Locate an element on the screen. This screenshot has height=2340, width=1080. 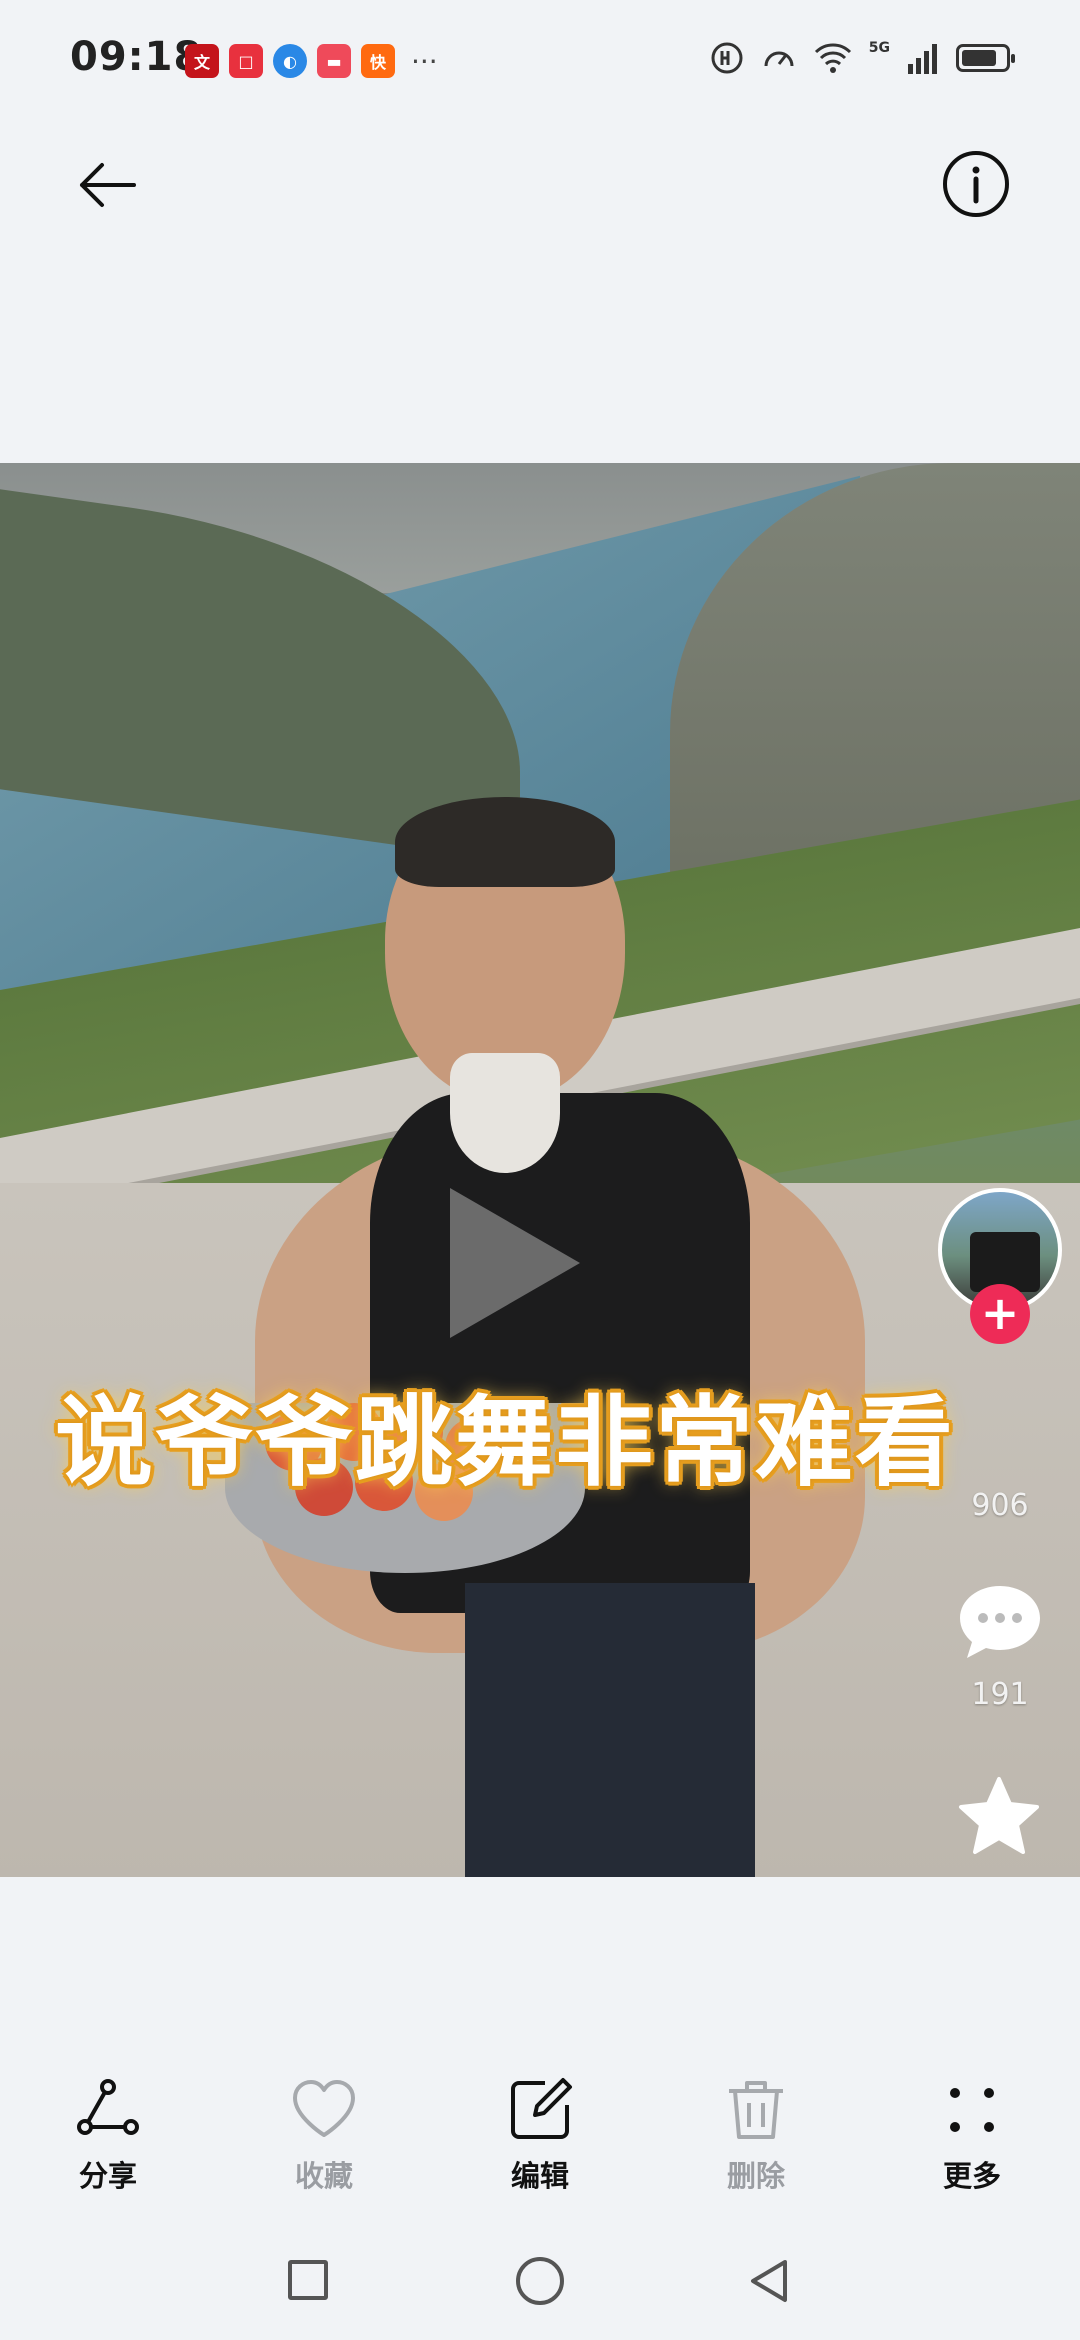
app-notification-icon: 文 is located at coordinates (202, 61).